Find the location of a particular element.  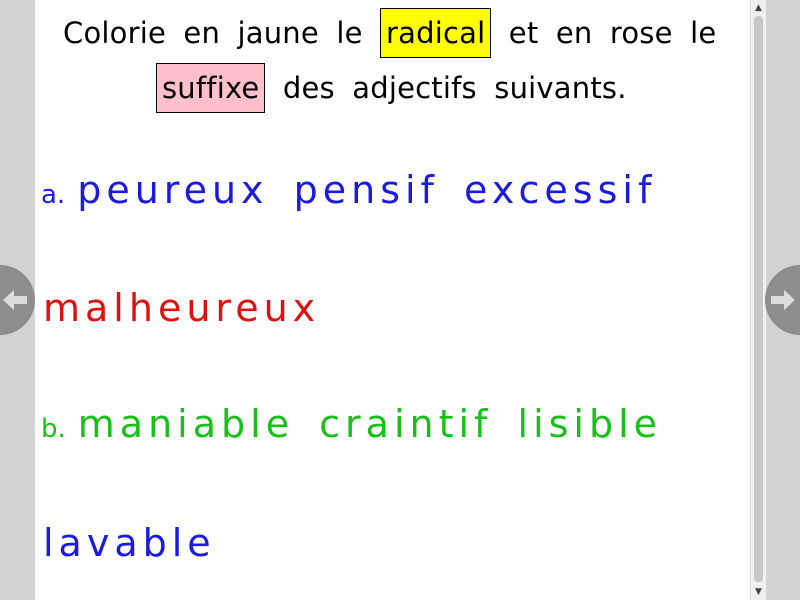

exercise-b-line-1: b. maniable craintif lisible is located at coordinates (351, 424).